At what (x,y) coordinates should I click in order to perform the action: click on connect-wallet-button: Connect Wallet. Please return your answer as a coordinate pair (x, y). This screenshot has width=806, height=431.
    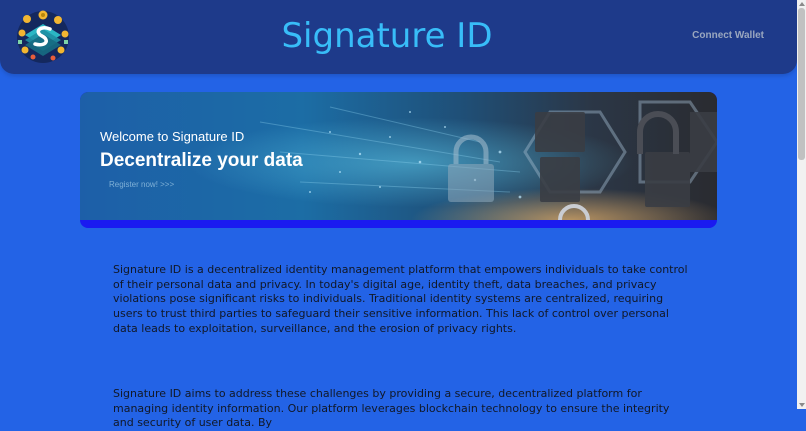
    Looking at the image, I should click on (728, 35).